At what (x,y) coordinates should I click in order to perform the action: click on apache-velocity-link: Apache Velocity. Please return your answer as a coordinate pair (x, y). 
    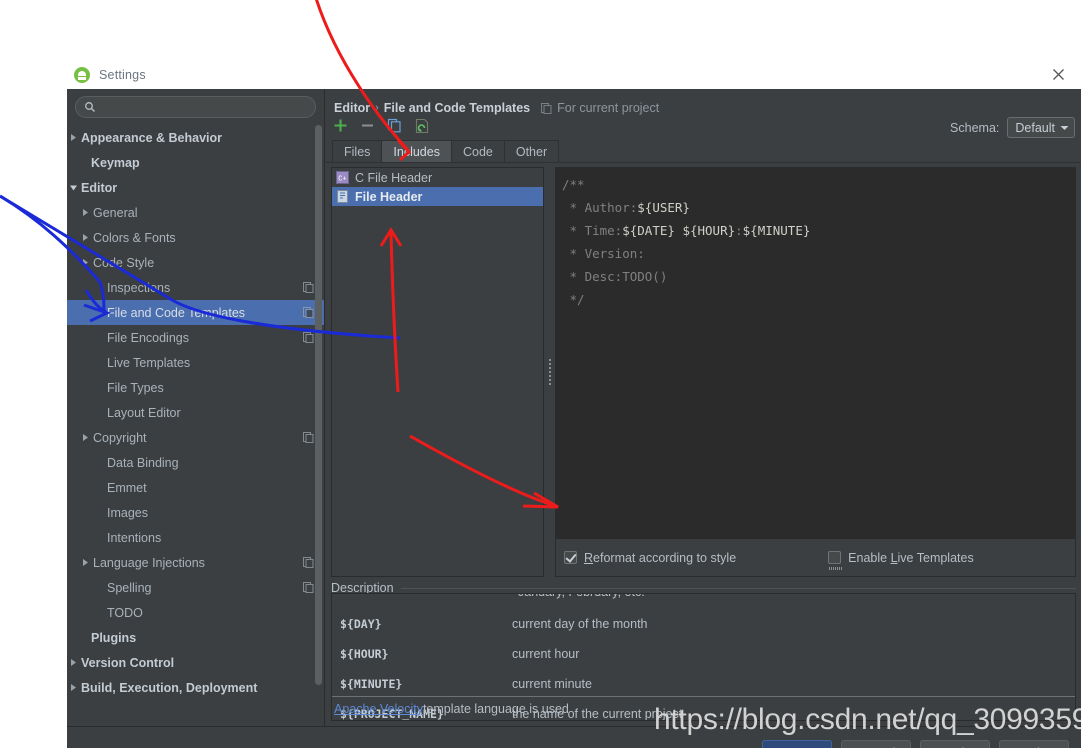
    Looking at the image, I should click on (378, 709).